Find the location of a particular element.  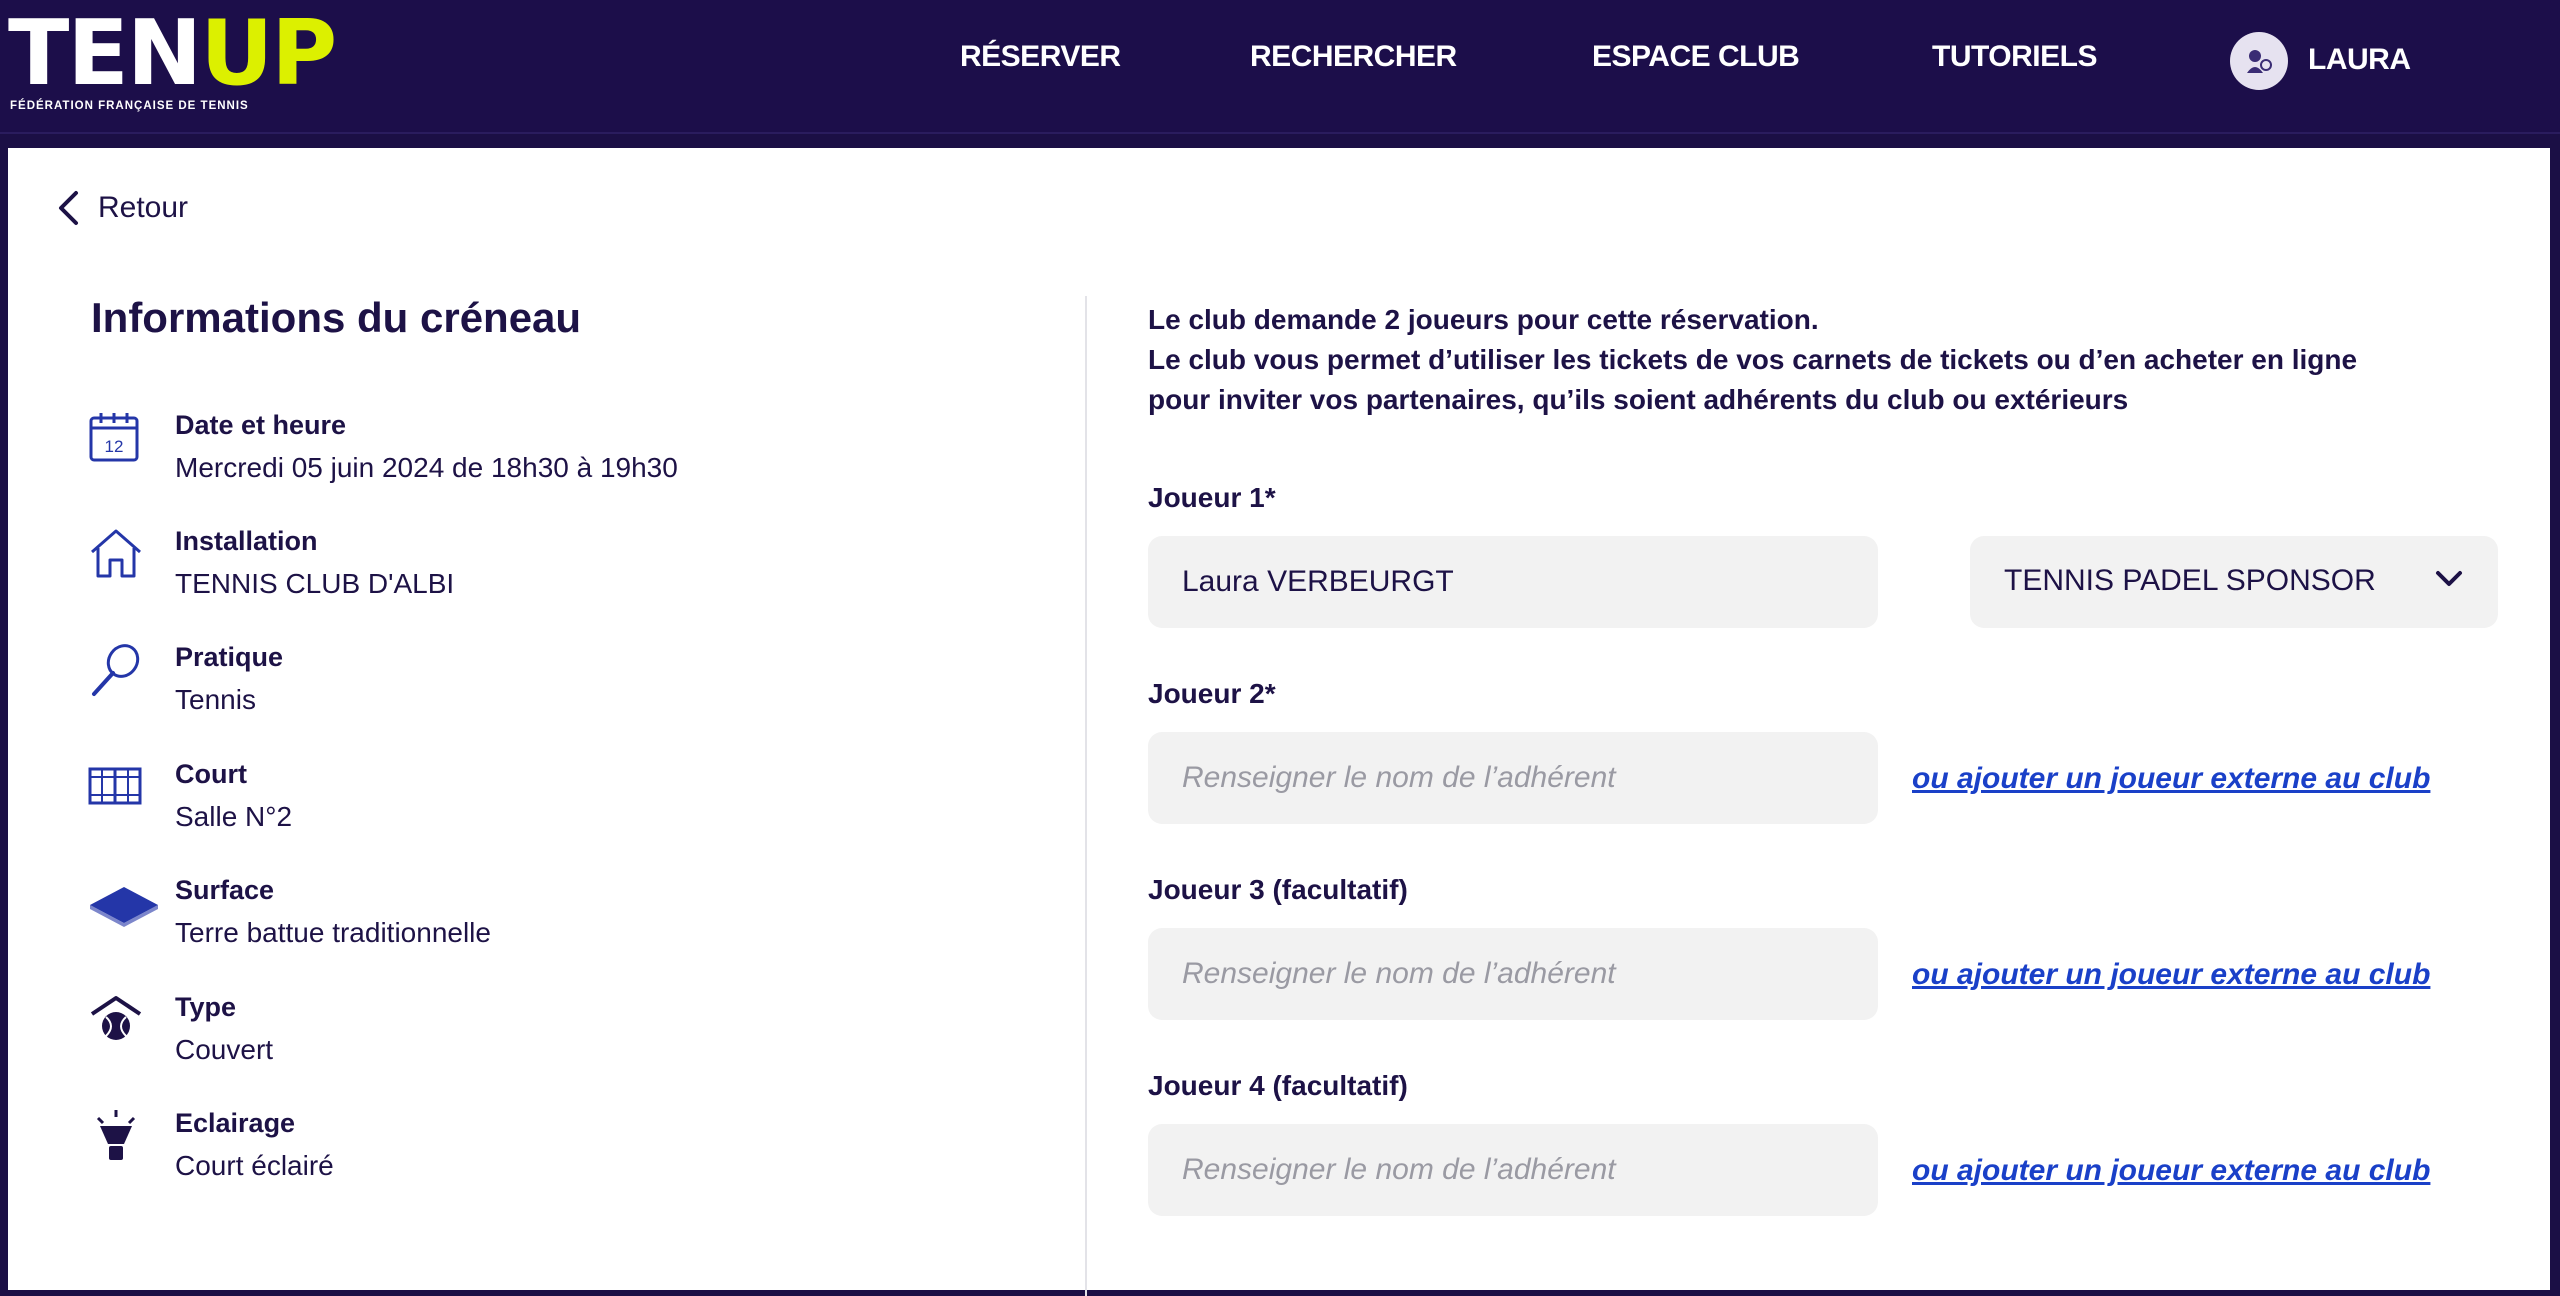

light-icon is located at coordinates (116, 1135).